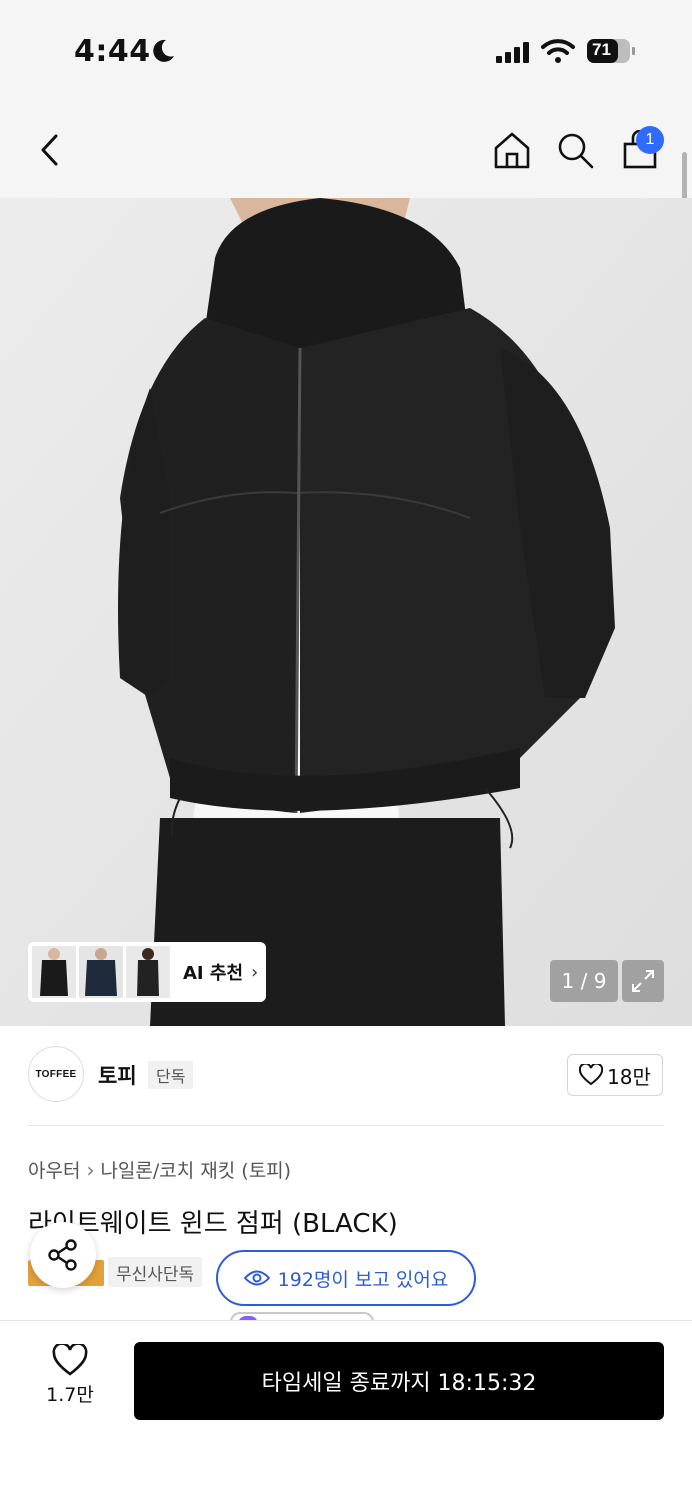  I want to click on signal-icon, so click(512, 52).